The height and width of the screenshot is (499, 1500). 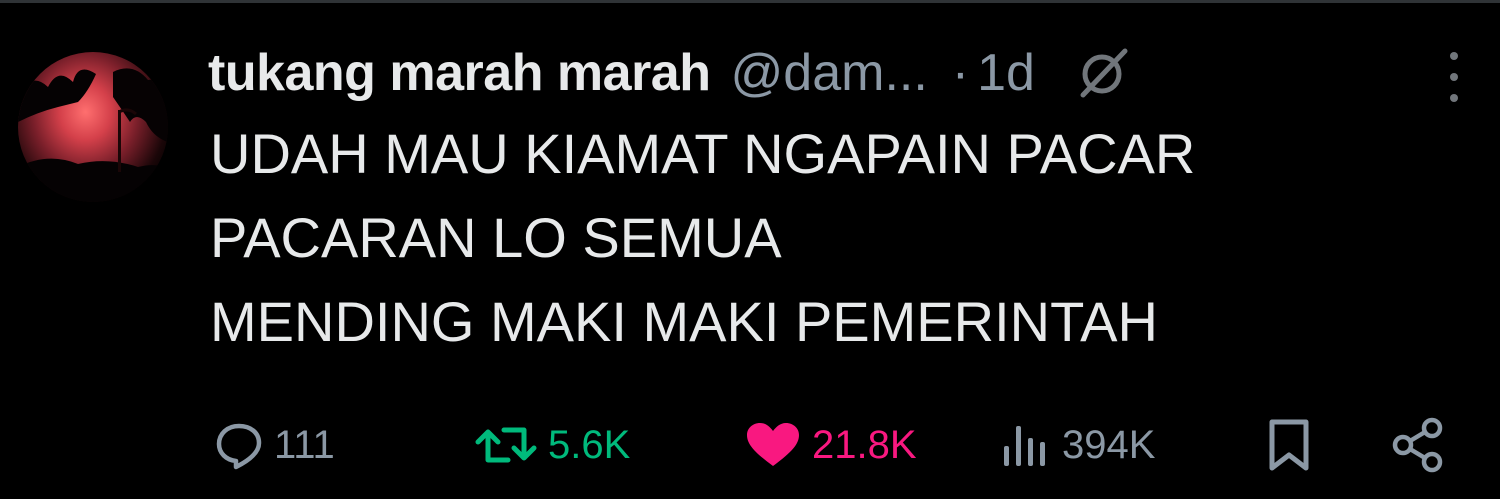 I want to click on tweet-header: tukang marah marah @dam... · 1d, so click(x=669, y=73).